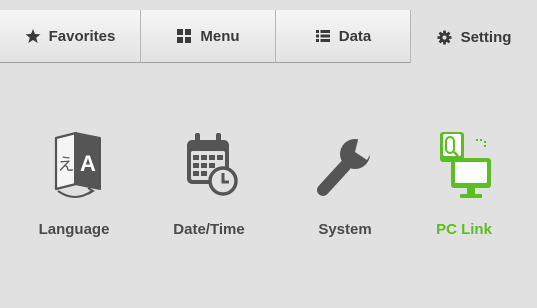 This screenshot has height=308, width=537. I want to click on pc-link-icon, so click(464, 164).